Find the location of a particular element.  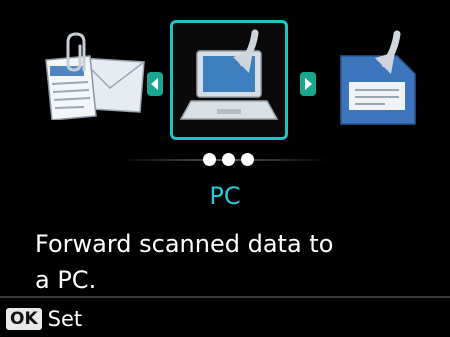

ok-action-label: Set is located at coordinates (65, 319).